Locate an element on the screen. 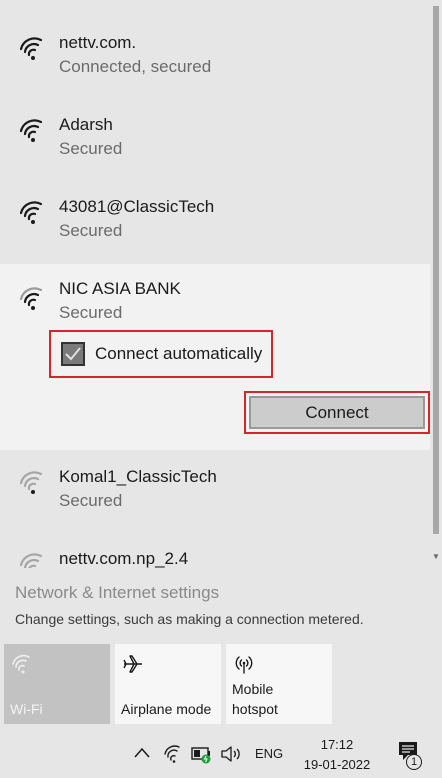 The image size is (442, 778). connect-automatically-option: Connect automatically is located at coordinates (161, 354).